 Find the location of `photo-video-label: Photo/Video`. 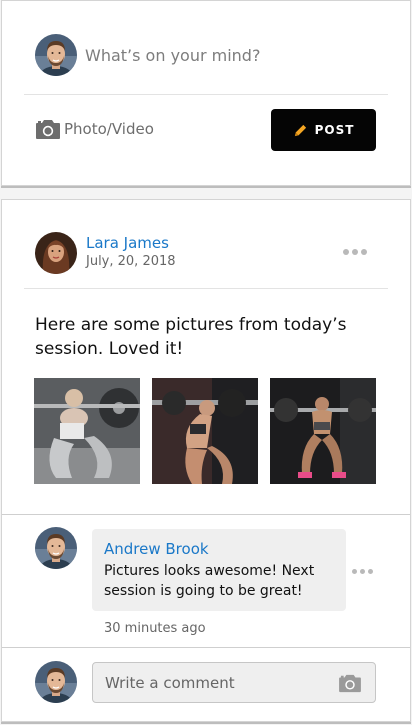

photo-video-label: Photo/Video is located at coordinates (109, 129).